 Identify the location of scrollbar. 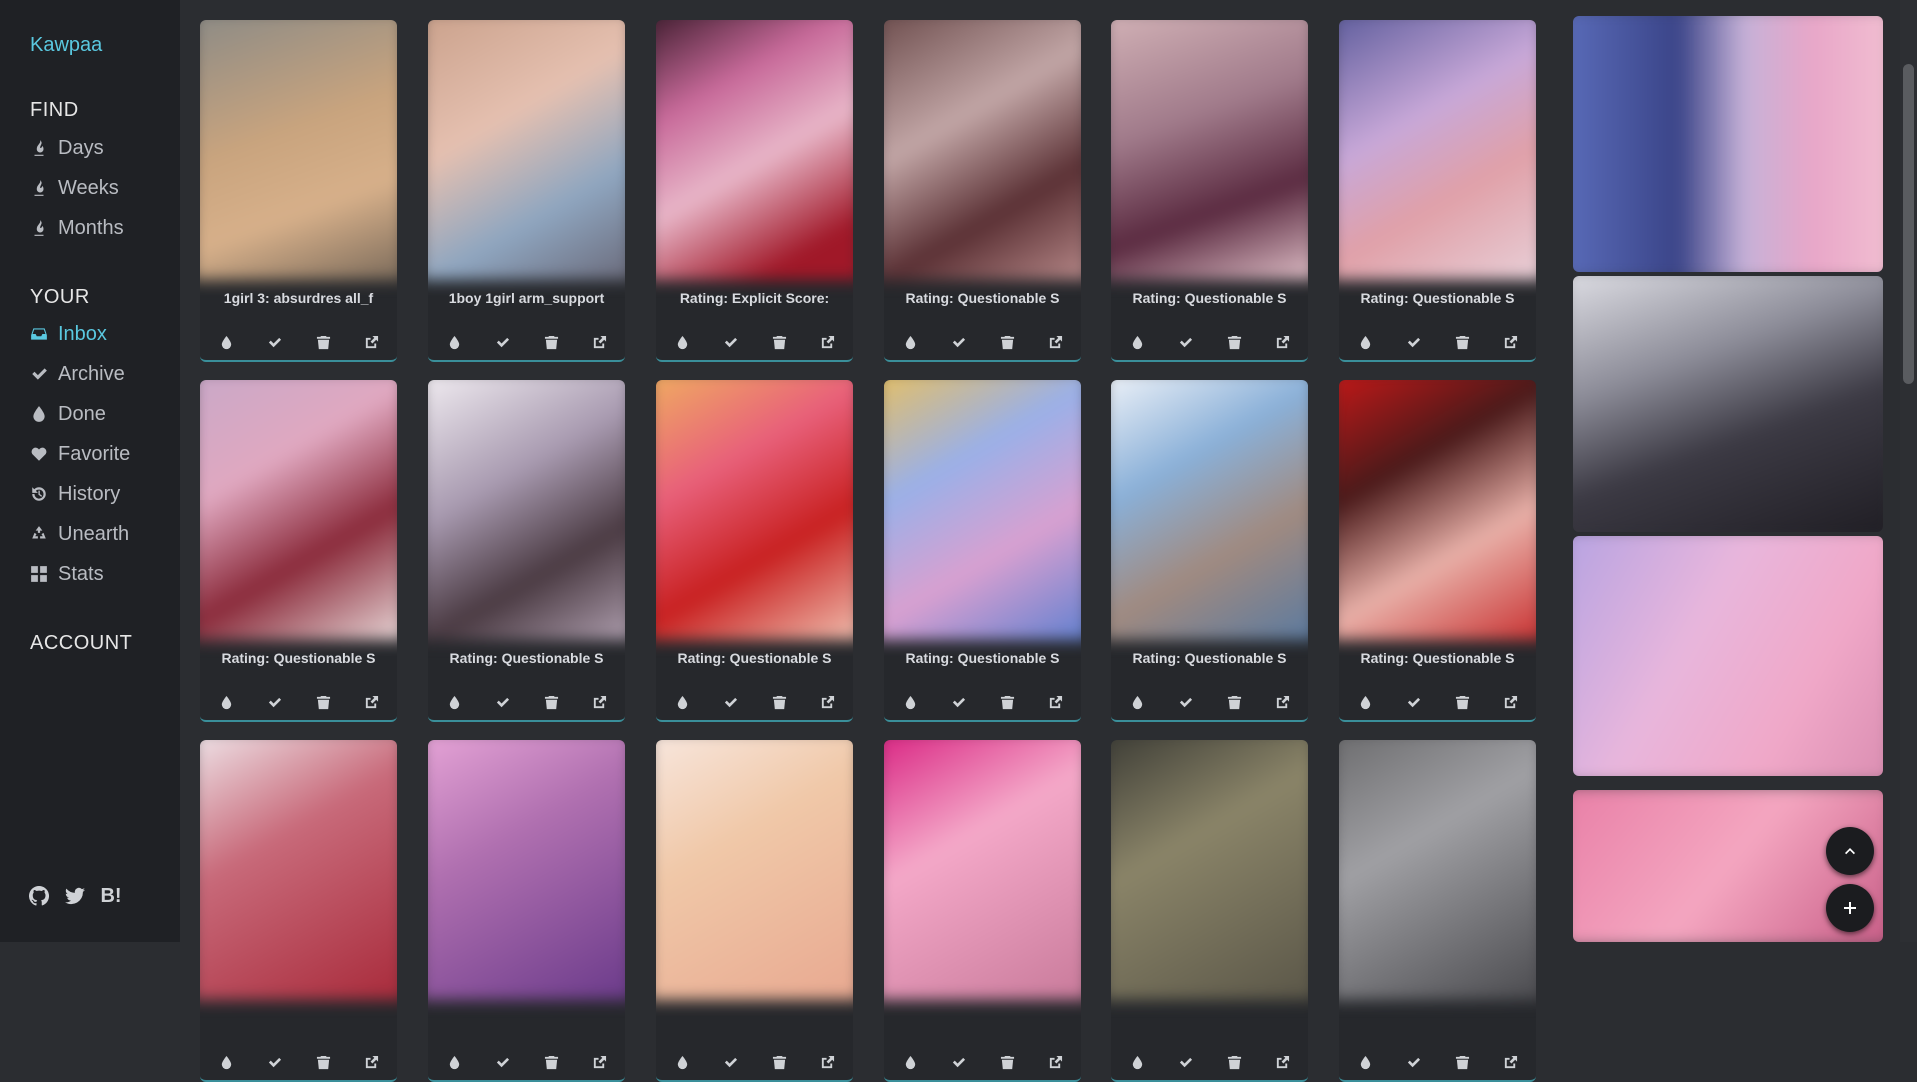
(1908, 471).